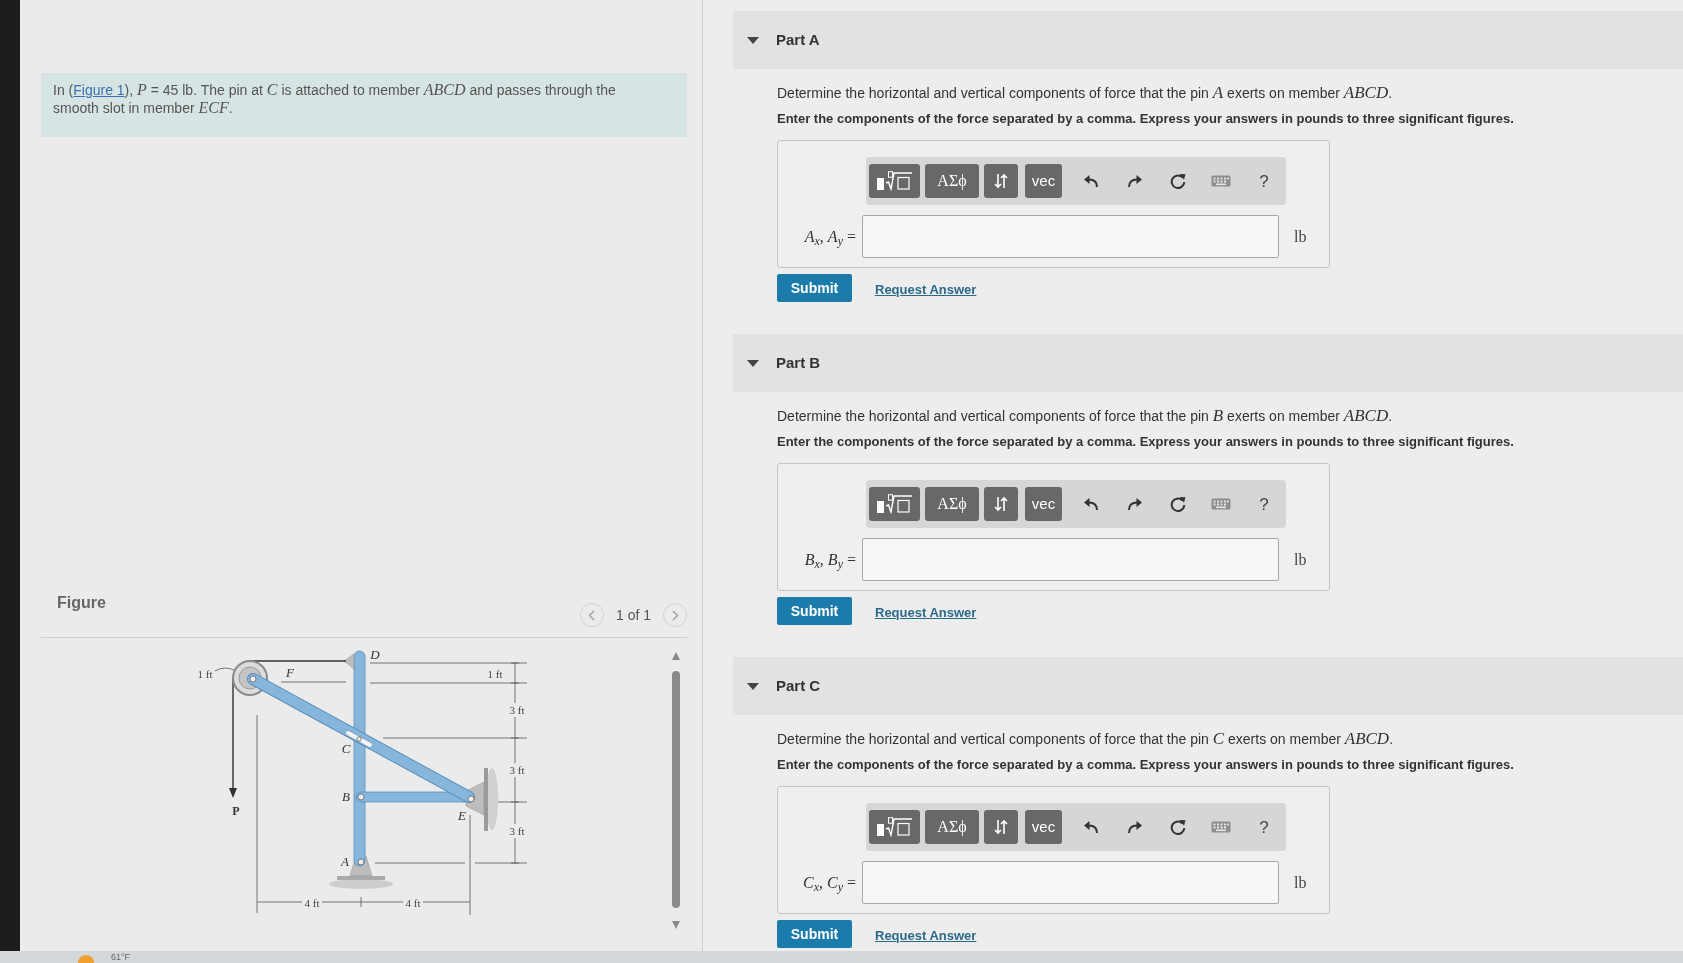  I want to click on answer-label: B$_{x}$, B$_{y}$ =, so click(830, 560).